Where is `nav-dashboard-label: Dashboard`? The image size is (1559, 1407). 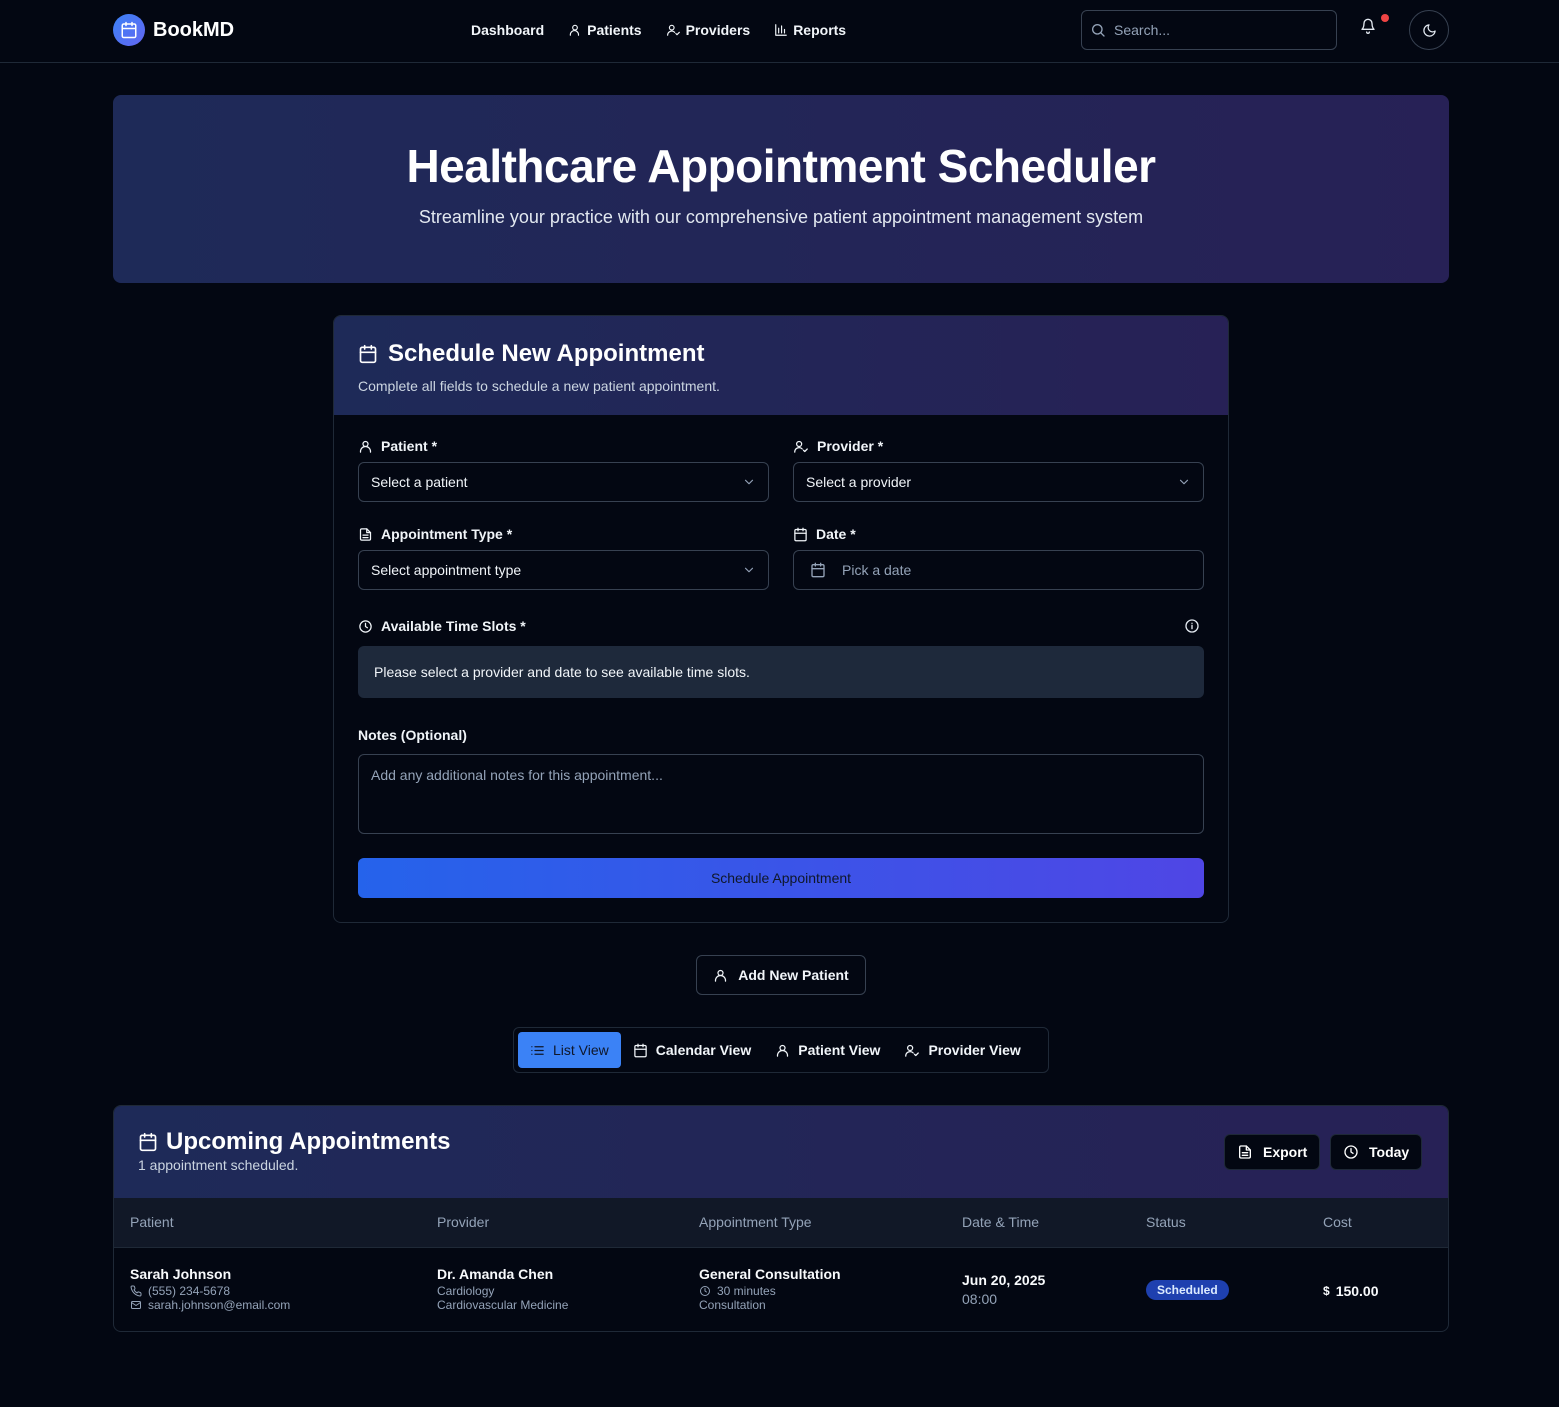 nav-dashboard-label: Dashboard is located at coordinates (508, 30).